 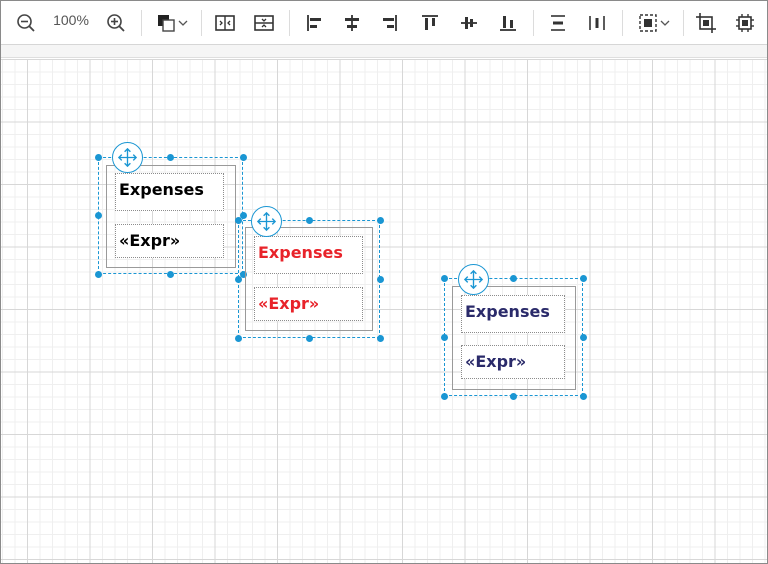 I want to click on zoom-out-button, so click(x=26, y=23).